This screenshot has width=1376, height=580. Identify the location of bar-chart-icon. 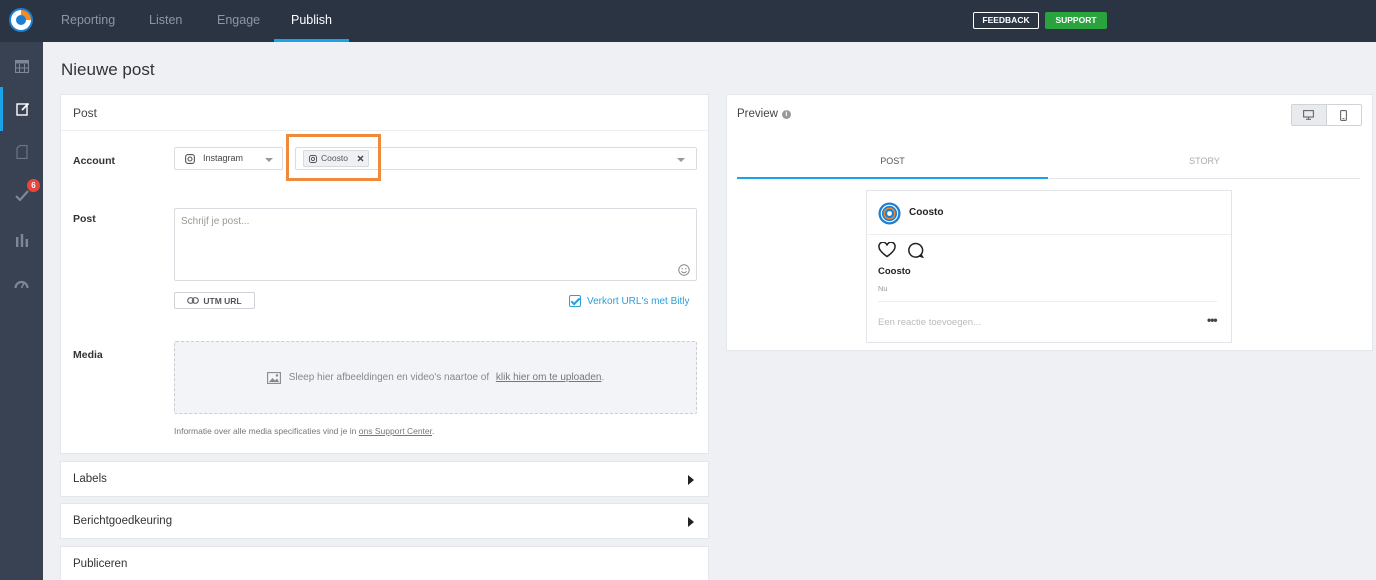
(21, 240).